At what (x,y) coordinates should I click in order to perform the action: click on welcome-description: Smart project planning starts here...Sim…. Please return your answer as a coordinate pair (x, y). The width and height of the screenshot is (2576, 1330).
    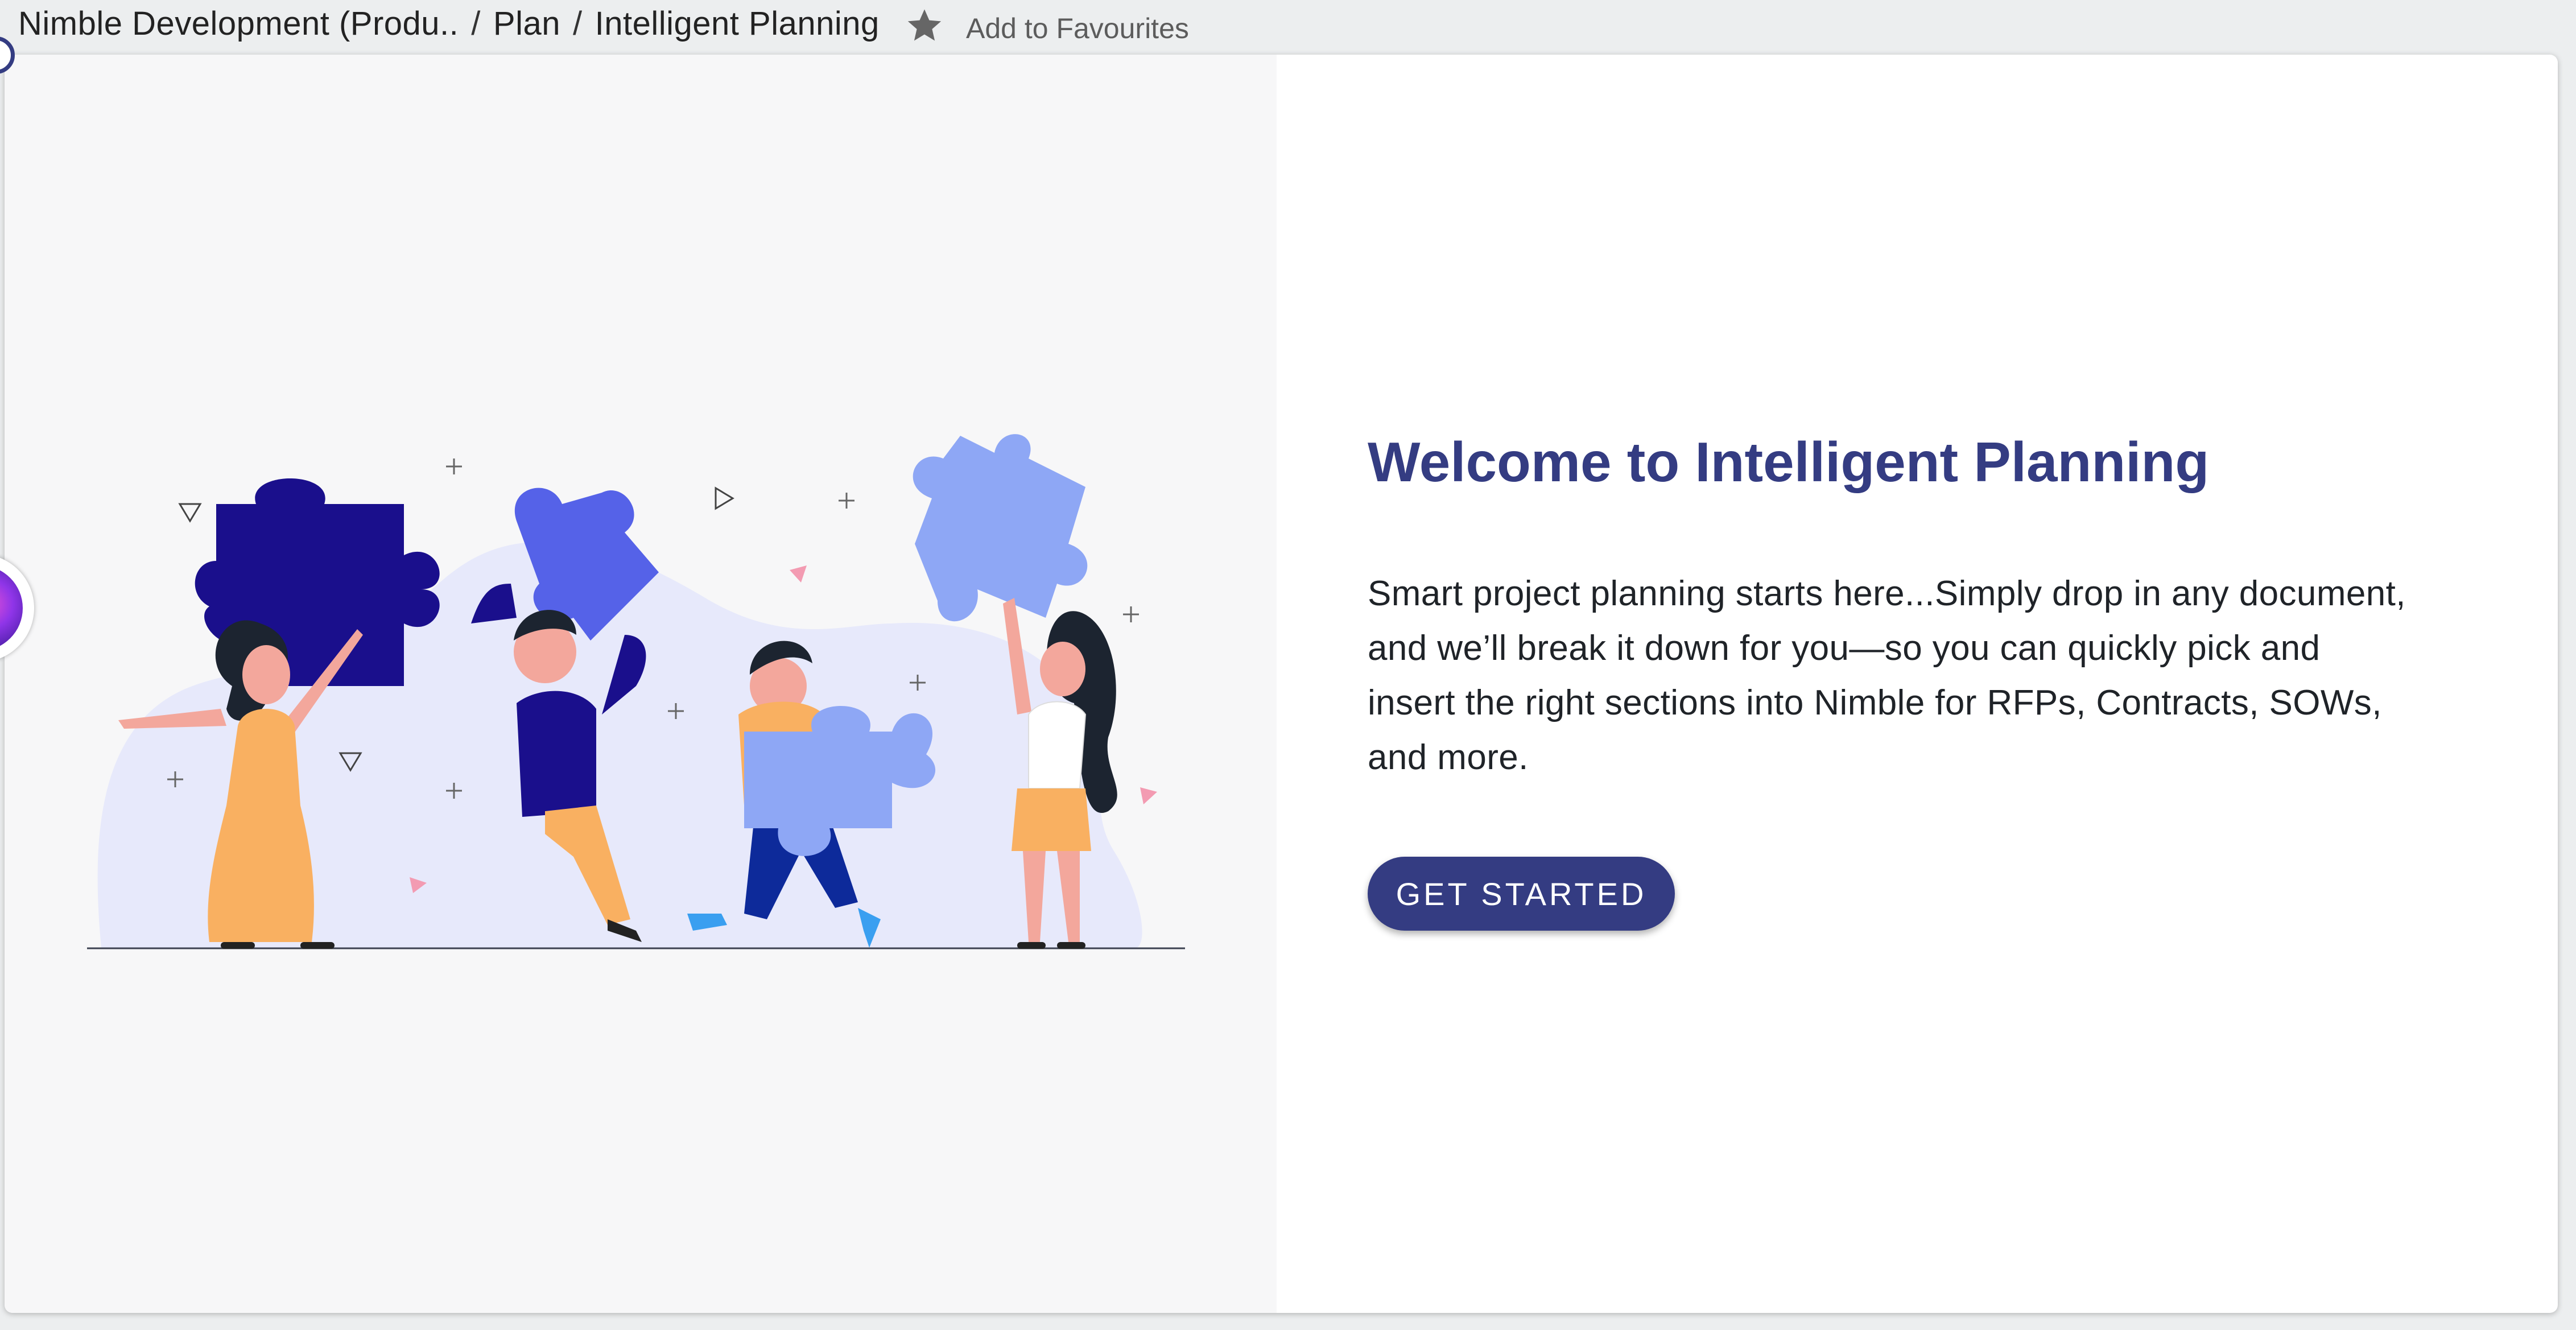
    Looking at the image, I should click on (1887, 675).